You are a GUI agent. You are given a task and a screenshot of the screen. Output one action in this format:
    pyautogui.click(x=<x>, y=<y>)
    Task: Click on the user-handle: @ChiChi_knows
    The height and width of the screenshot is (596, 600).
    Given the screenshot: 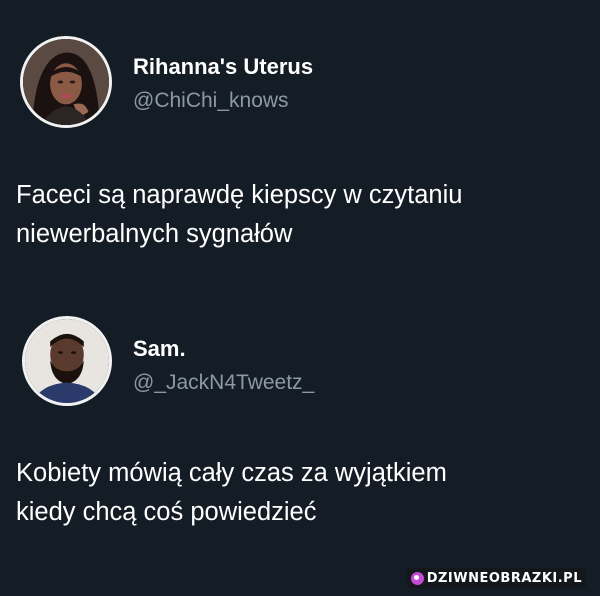 What is the action you would take?
    pyautogui.click(x=211, y=101)
    